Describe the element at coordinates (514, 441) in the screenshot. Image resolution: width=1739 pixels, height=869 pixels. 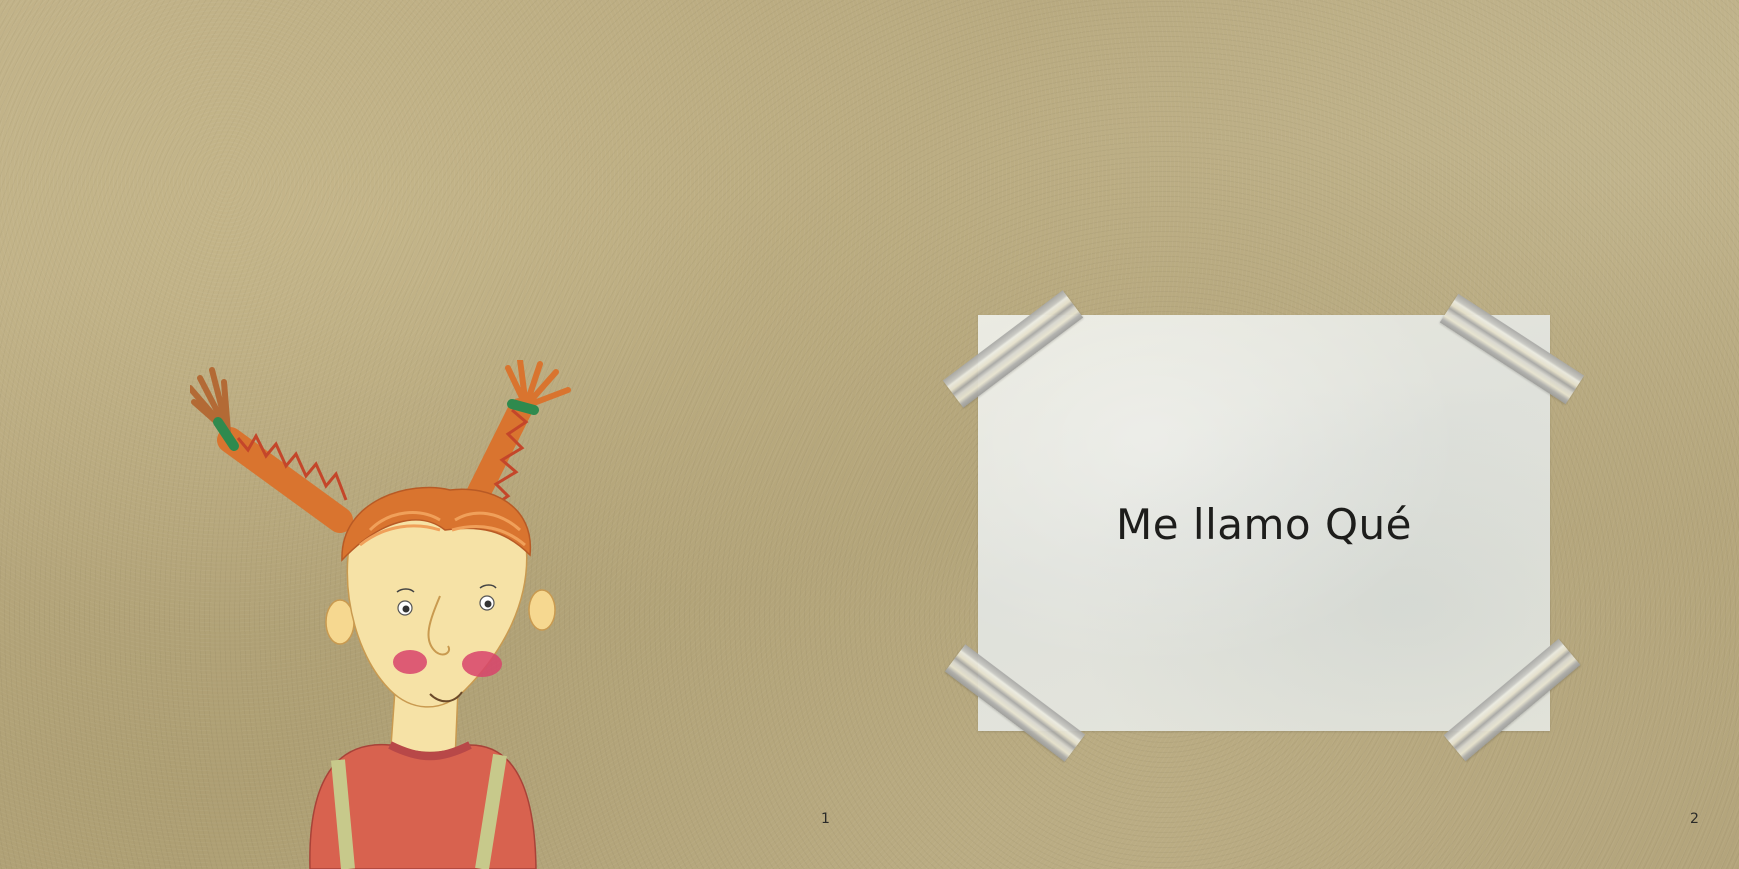
I see `right-pigtail` at that location.